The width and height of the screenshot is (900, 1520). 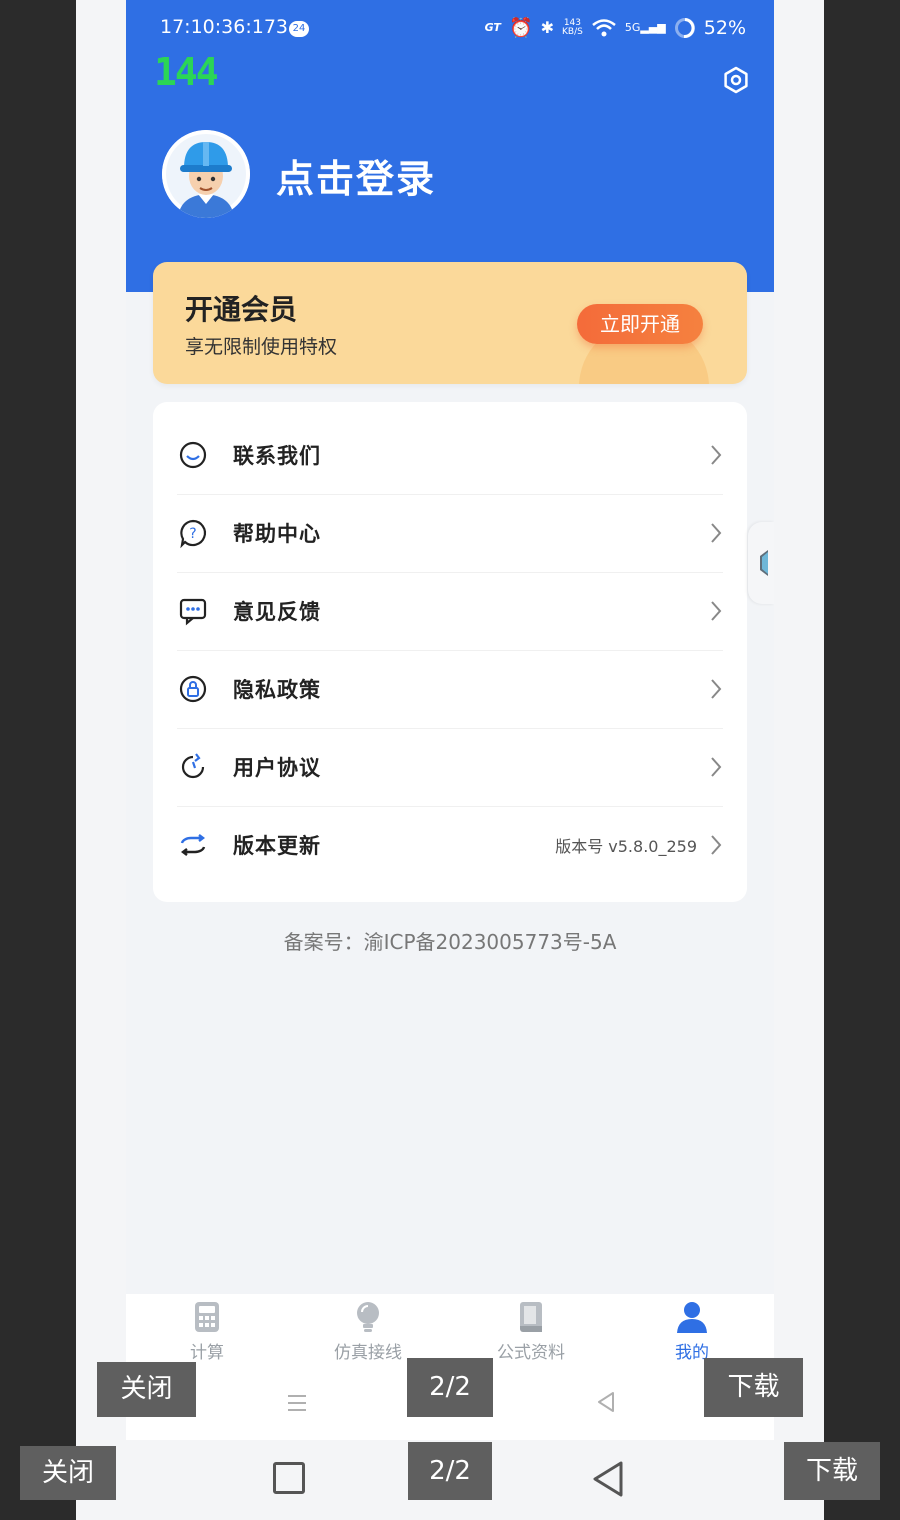 What do you see at coordinates (832, 1471) in the screenshot?
I see `viewer-download-button: 下载` at bounding box center [832, 1471].